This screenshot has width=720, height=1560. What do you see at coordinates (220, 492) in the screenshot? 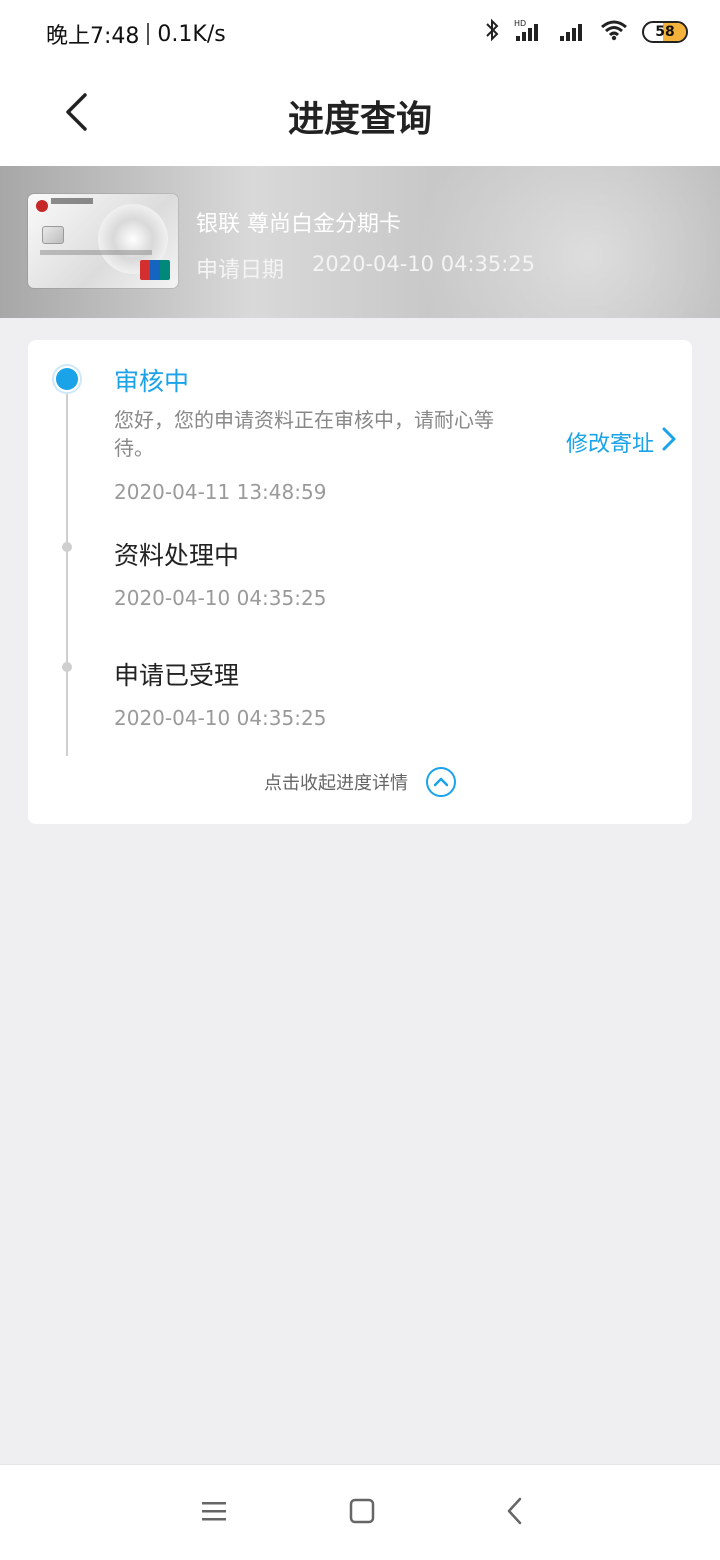
I see `step-time: 2020-04-11 13:48:59` at bounding box center [220, 492].